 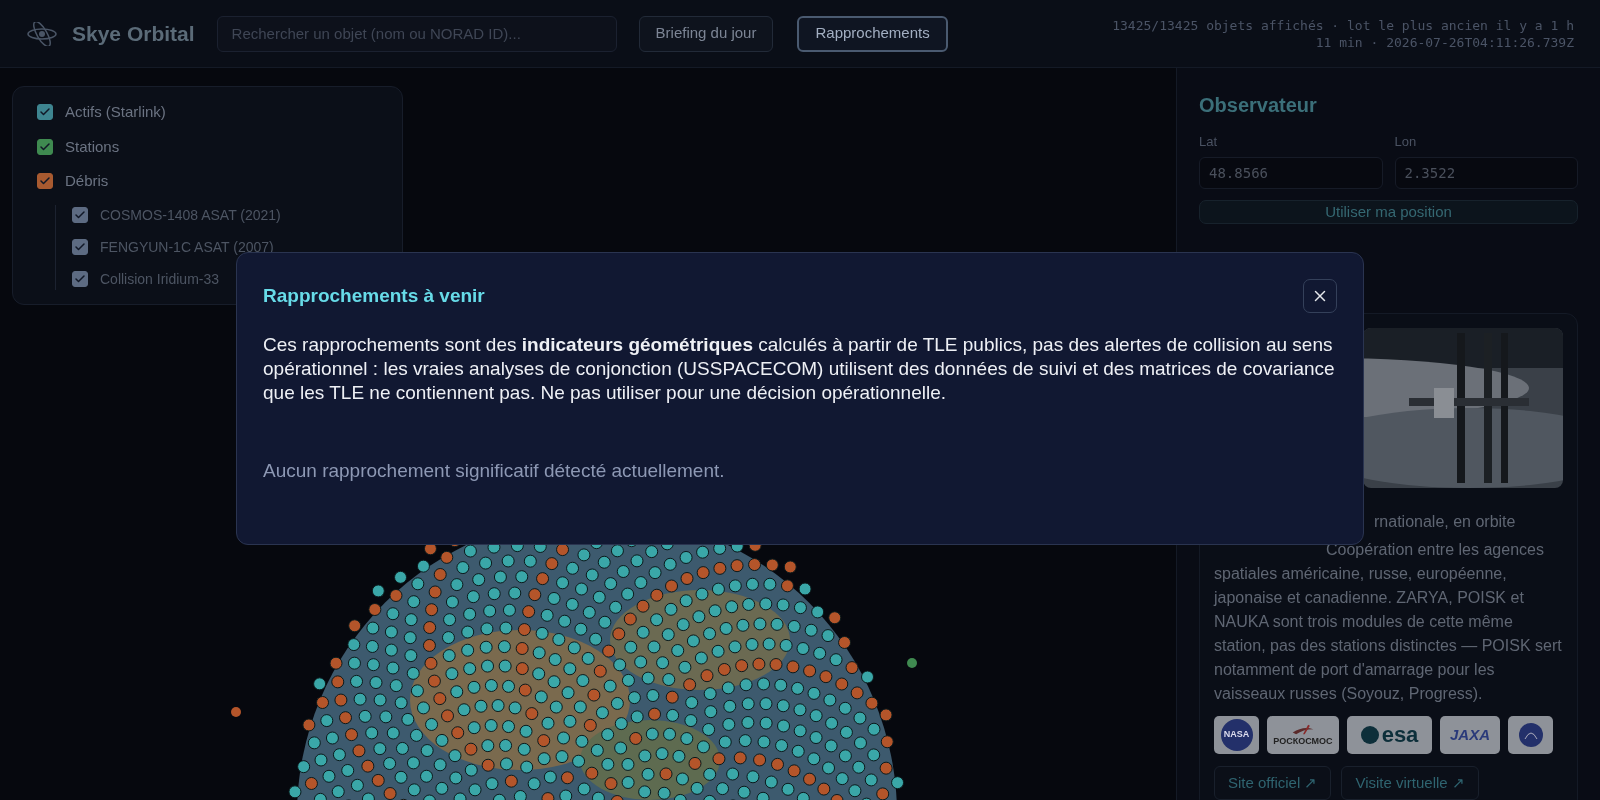 What do you see at coordinates (87, 181) in the screenshot?
I see `layer-label: Débris` at bounding box center [87, 181].